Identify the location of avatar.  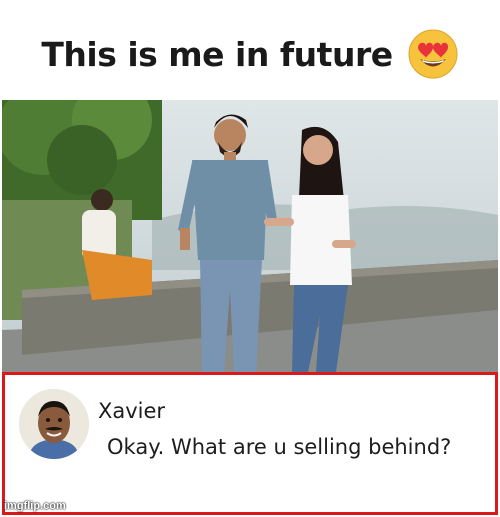
(54, 424).